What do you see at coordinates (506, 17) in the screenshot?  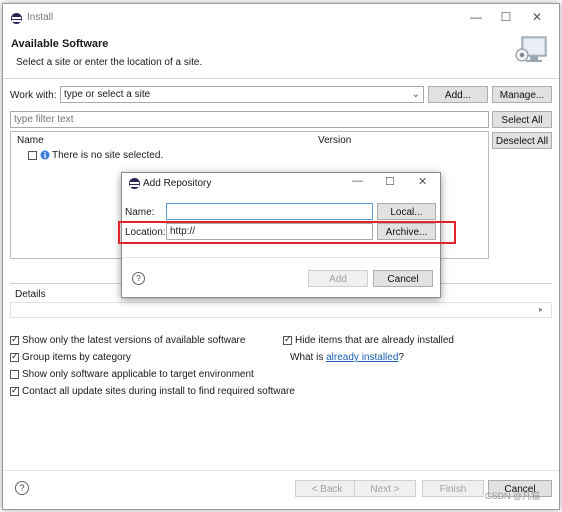 I see `maximize-icon: ☐` at bounding box center [506, 17].